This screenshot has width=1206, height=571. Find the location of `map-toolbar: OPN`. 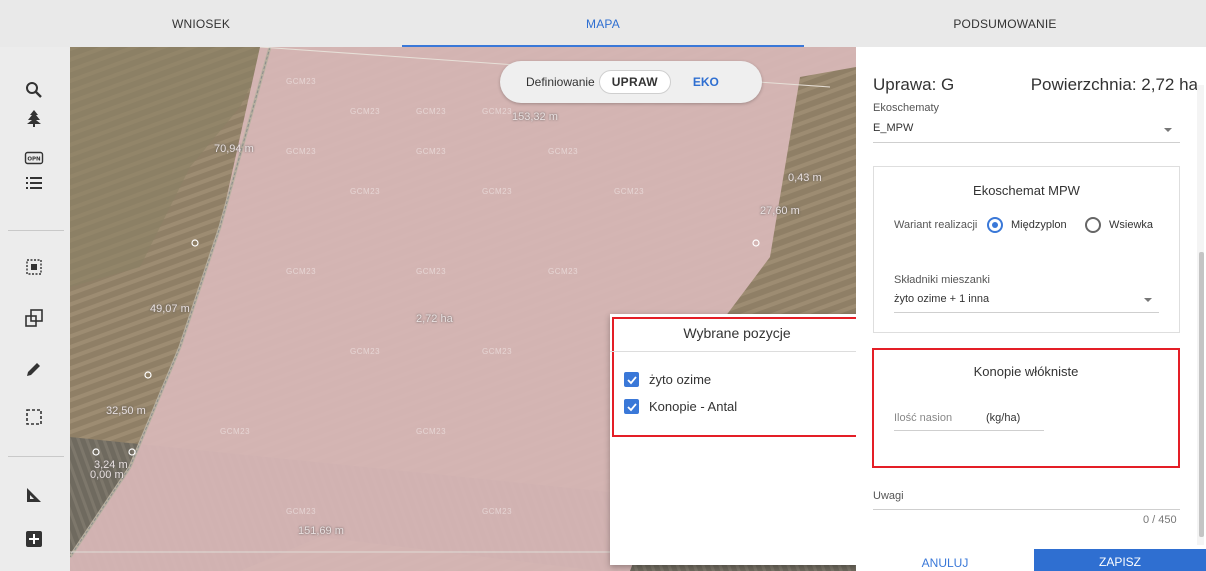

map-toolbar: OPN is located at coordinates (35, 309).